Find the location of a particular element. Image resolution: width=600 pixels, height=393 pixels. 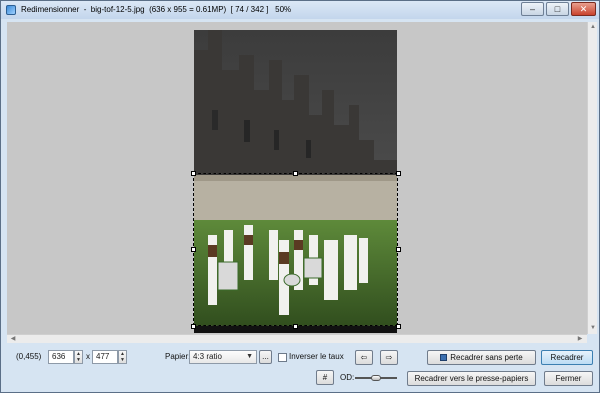

crop-to-clipboard-button: Recadrer vers le presse-papiers is located at coordinates (471, 378).